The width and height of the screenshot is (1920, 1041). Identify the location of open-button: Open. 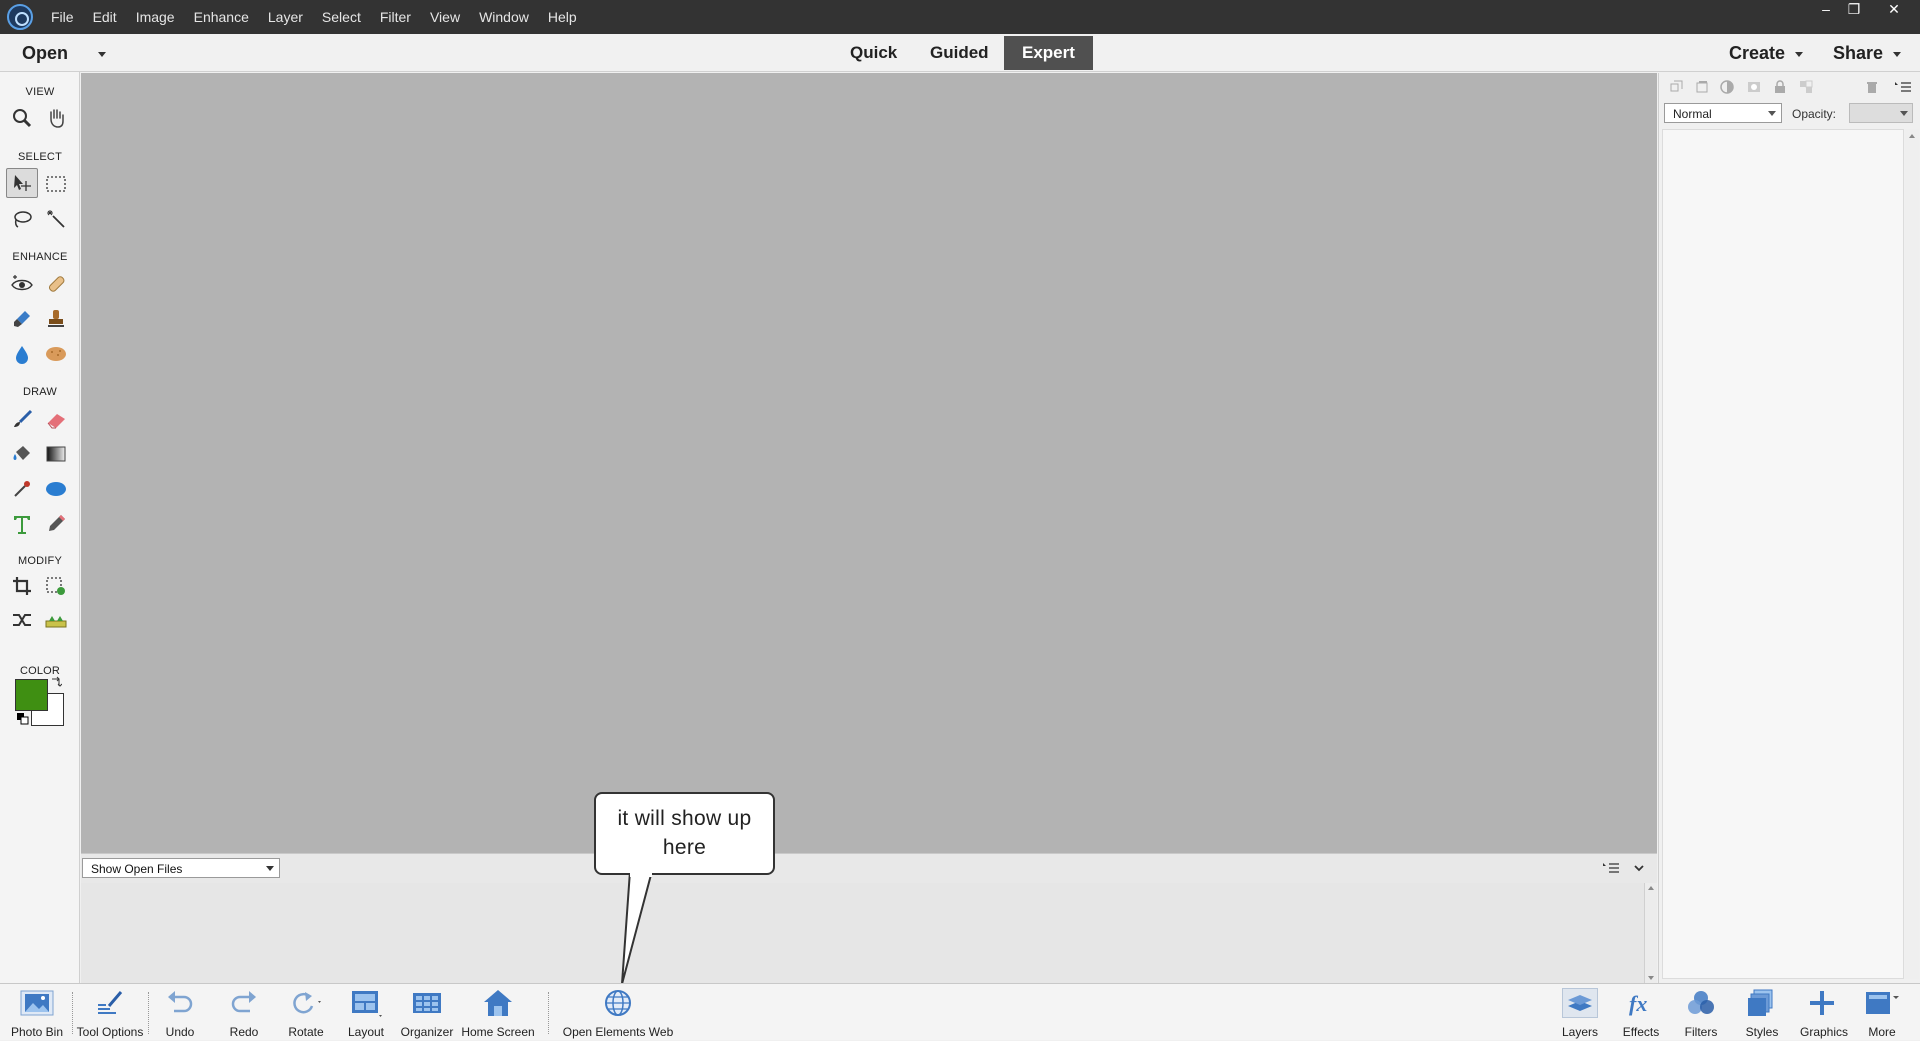
(64, 53).